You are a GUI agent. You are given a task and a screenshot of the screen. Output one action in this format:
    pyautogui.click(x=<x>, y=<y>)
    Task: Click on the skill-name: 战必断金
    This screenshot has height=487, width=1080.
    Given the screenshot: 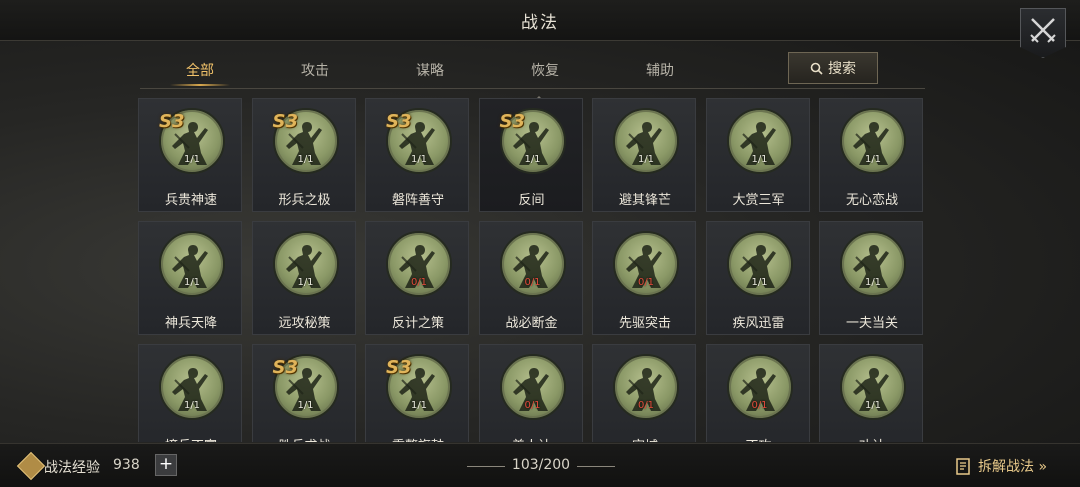 What is the action you would take?
    pyautogui.click(x=531, y=323)
    